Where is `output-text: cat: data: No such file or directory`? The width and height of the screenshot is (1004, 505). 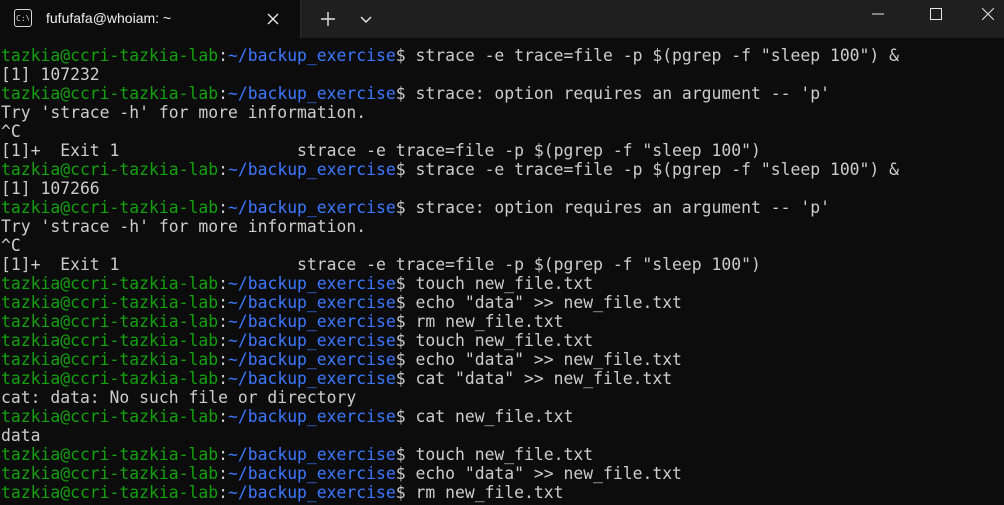 output-text: cat: data: No such file or directory is located at coordinates (179, 397).